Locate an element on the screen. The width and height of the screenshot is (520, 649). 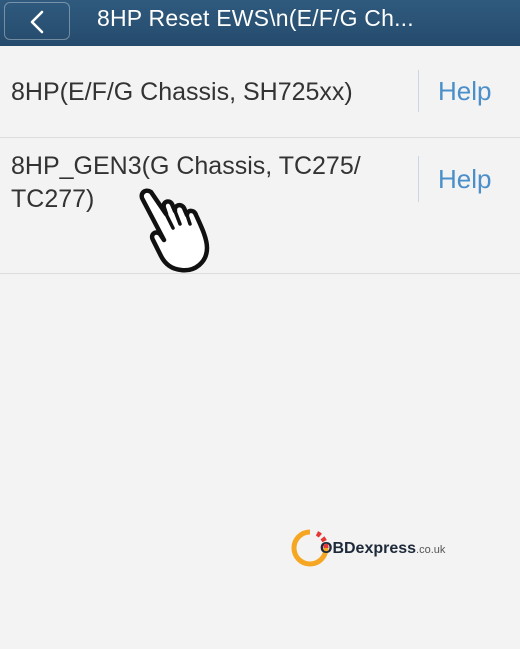
list-item-8hp-sh725: 8HP(E/F/G Chassis, SH725xx) Help is located at coordinates (260, 92).